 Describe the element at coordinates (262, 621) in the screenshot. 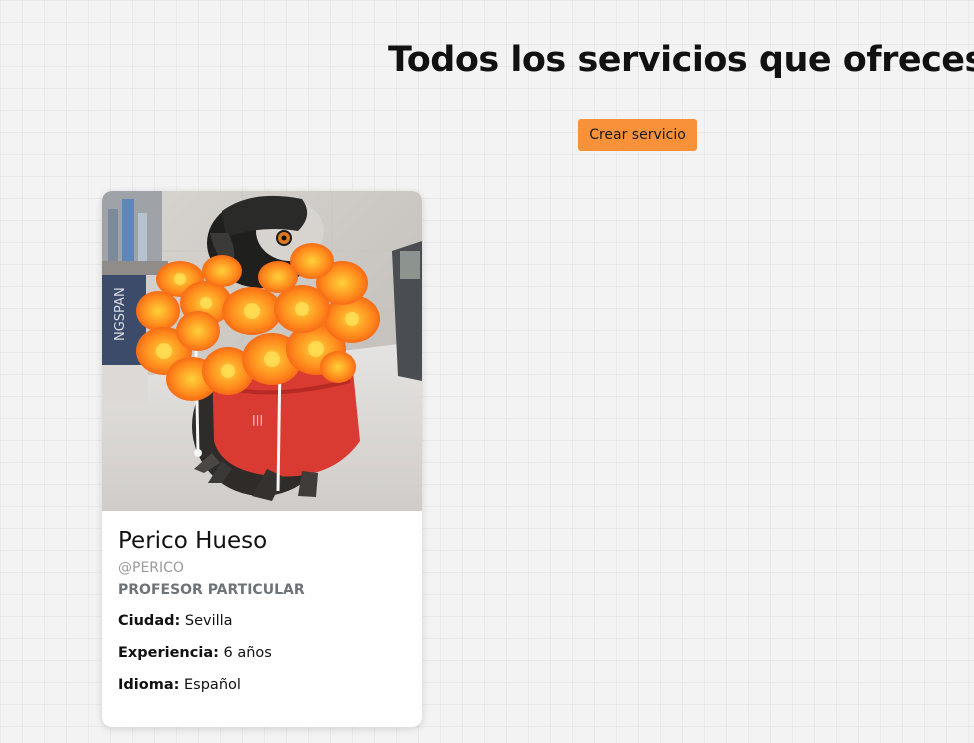

I see `detail-city: Ciudad: Sevilla` at that location.